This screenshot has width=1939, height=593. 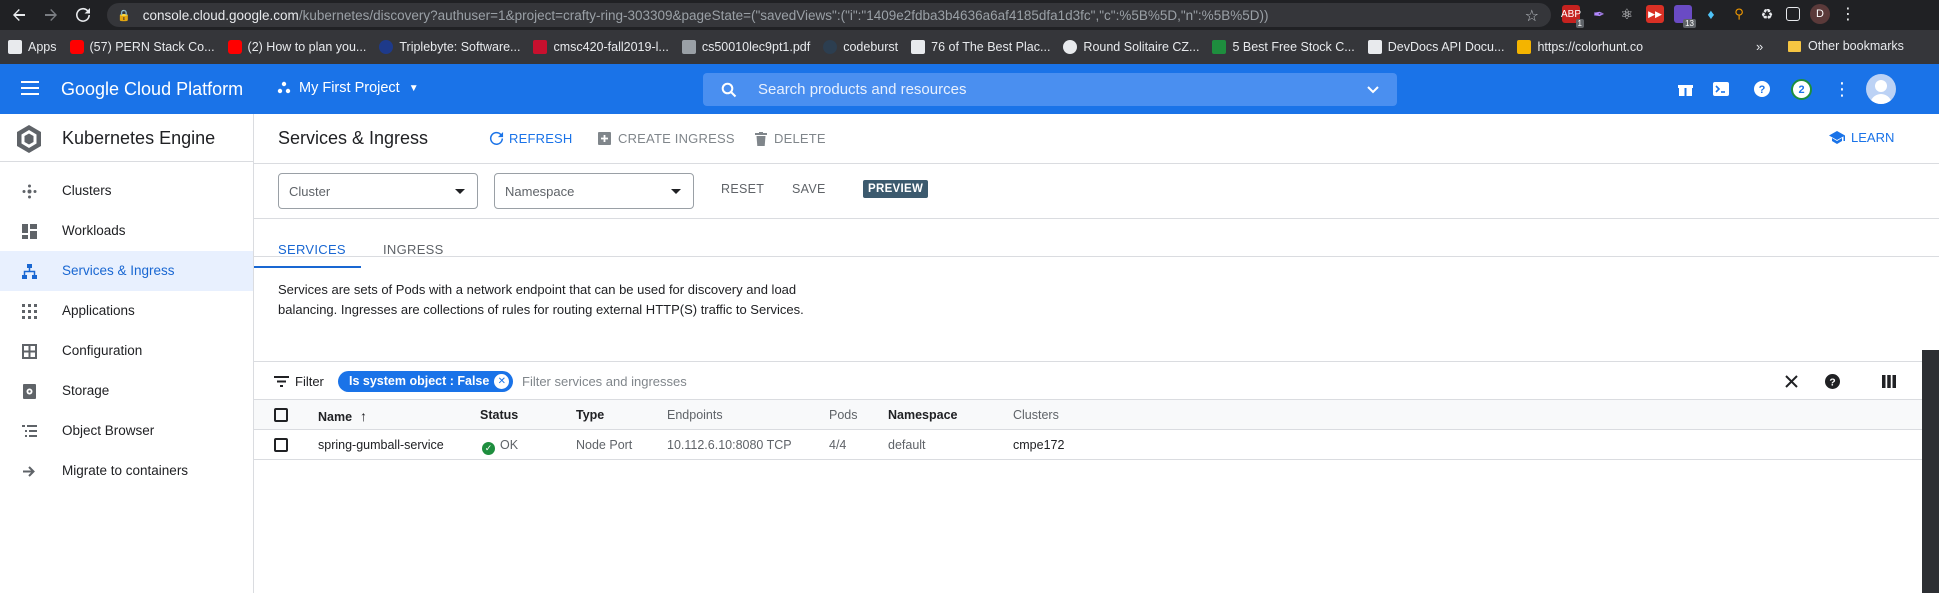 I want to click on page-title: Services & Ingress, so click(x=353, y=138).